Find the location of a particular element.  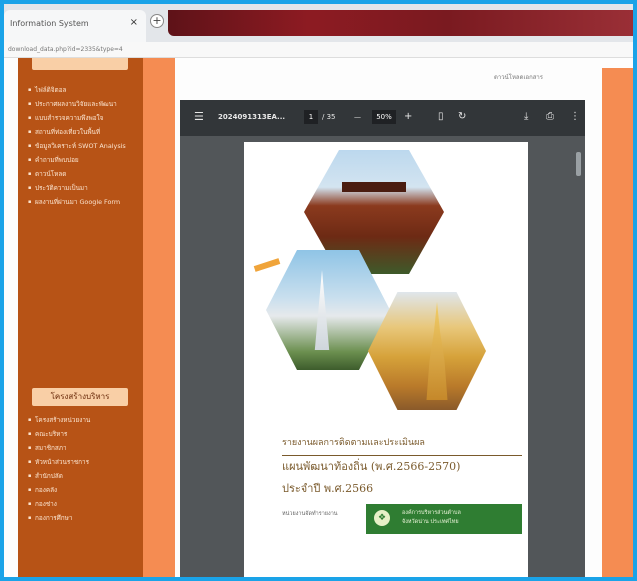

close-tab-icon: × is located at coordinates (134, 22).